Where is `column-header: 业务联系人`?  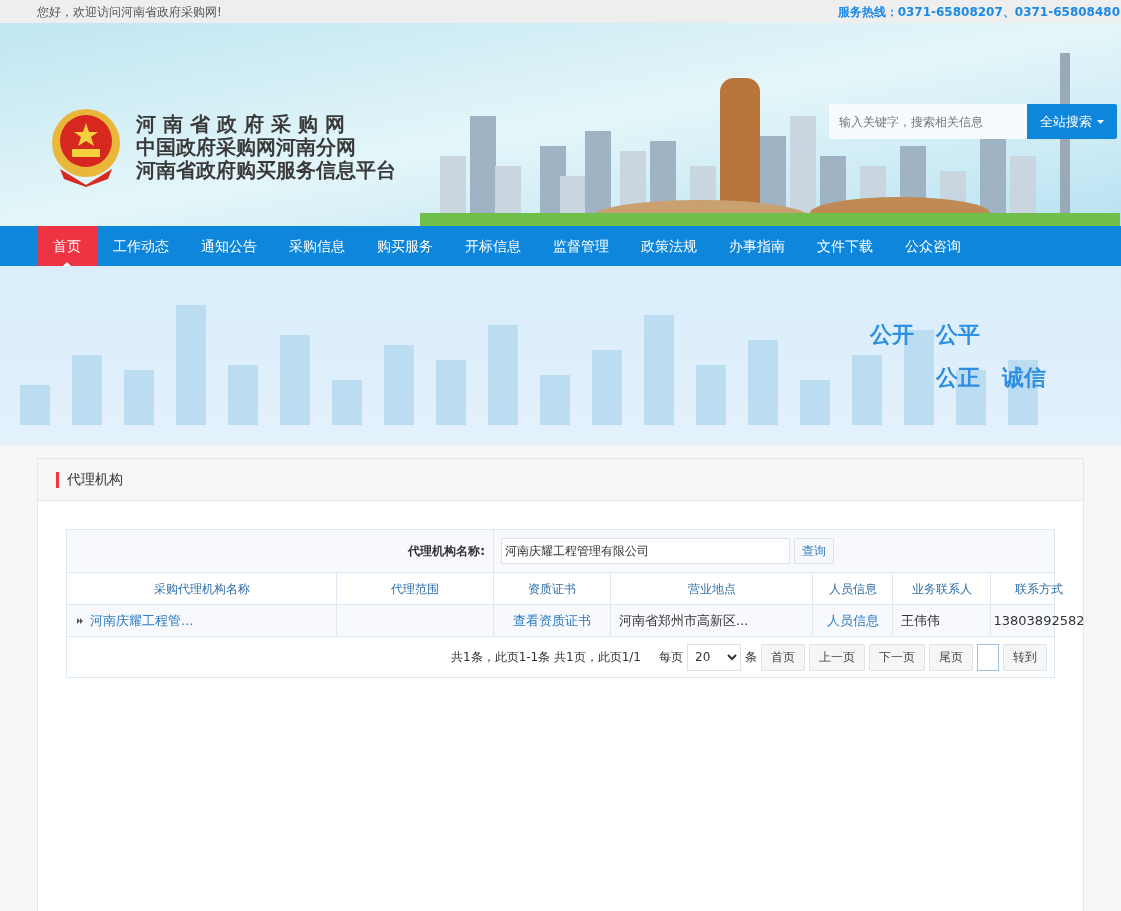
column-header: 业务联系人 is located at coordinates (942, 588).